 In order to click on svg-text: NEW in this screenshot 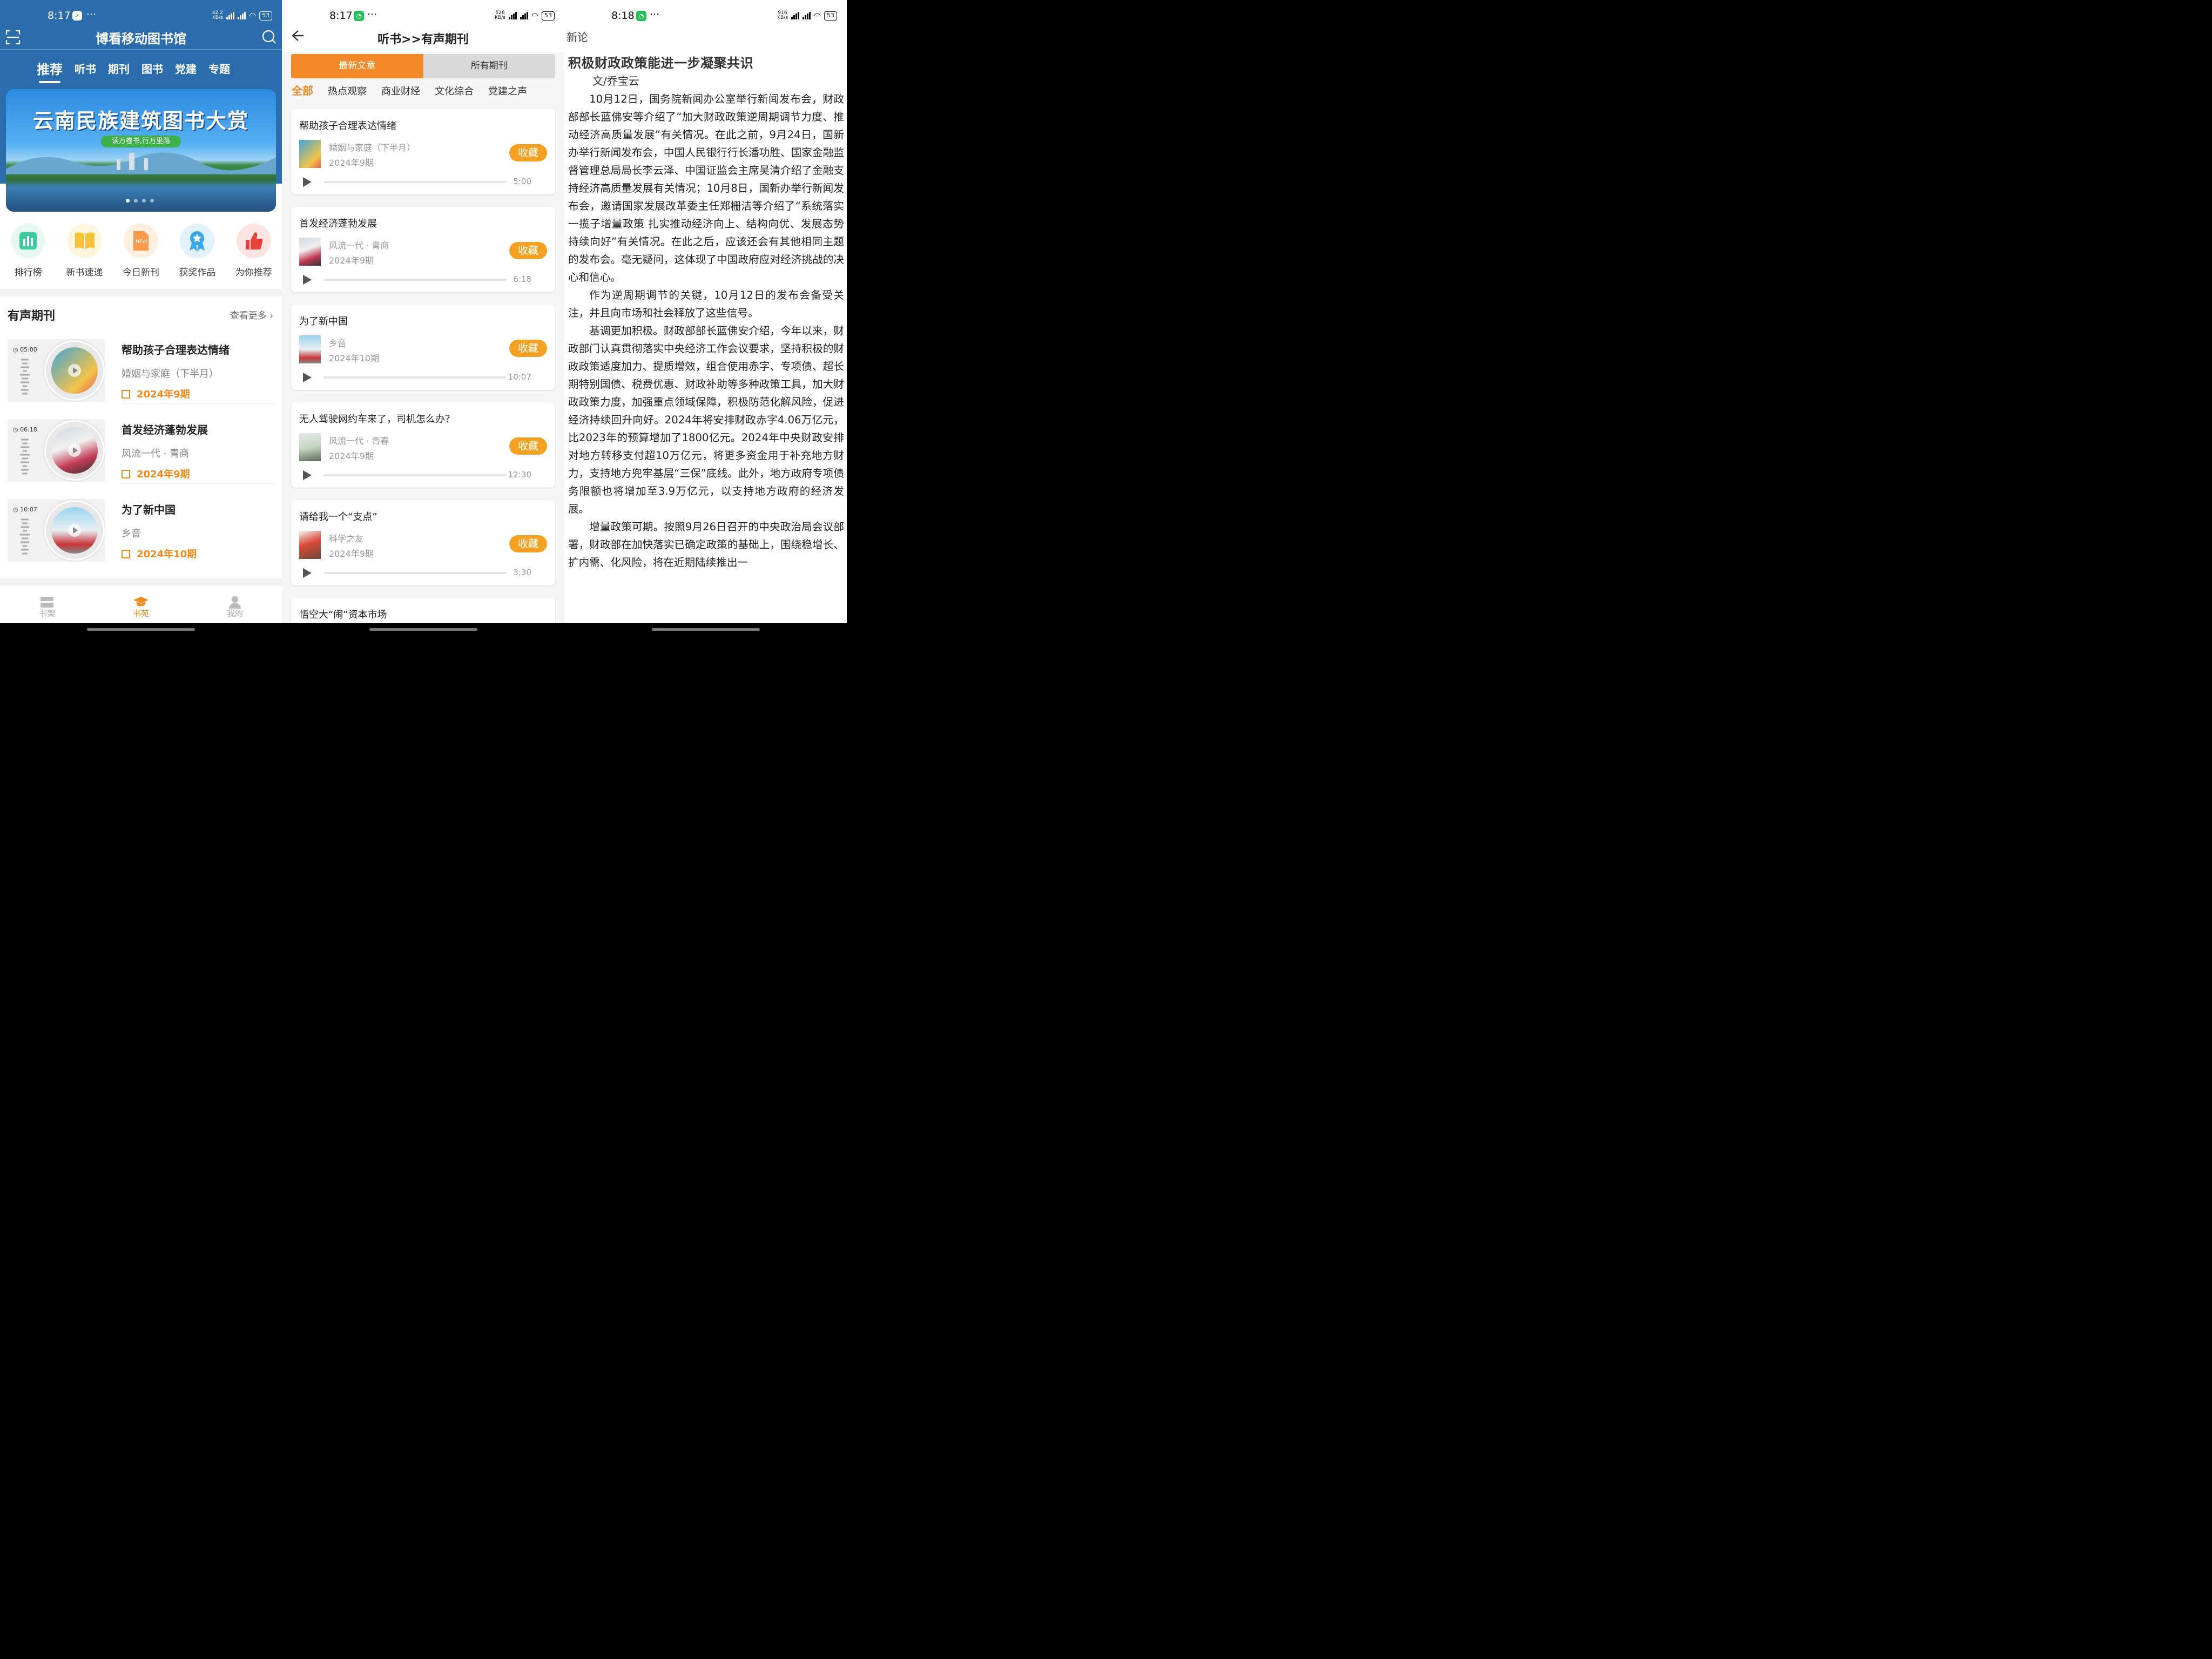, I will do `click(141, 242)`.